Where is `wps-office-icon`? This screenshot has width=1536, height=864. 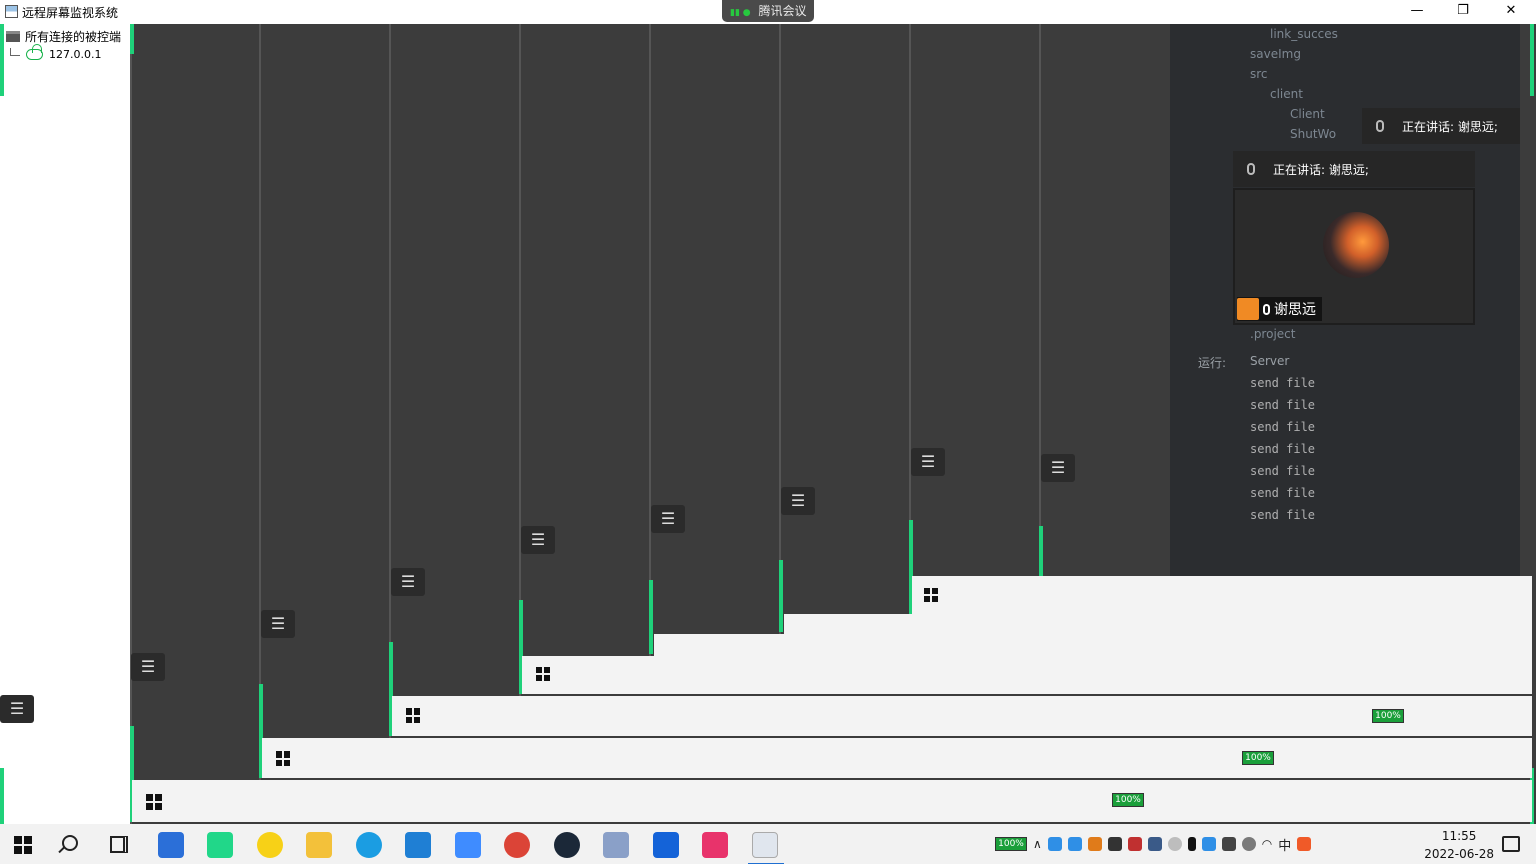
wps-office-icon is located at coordinates (468, 845).